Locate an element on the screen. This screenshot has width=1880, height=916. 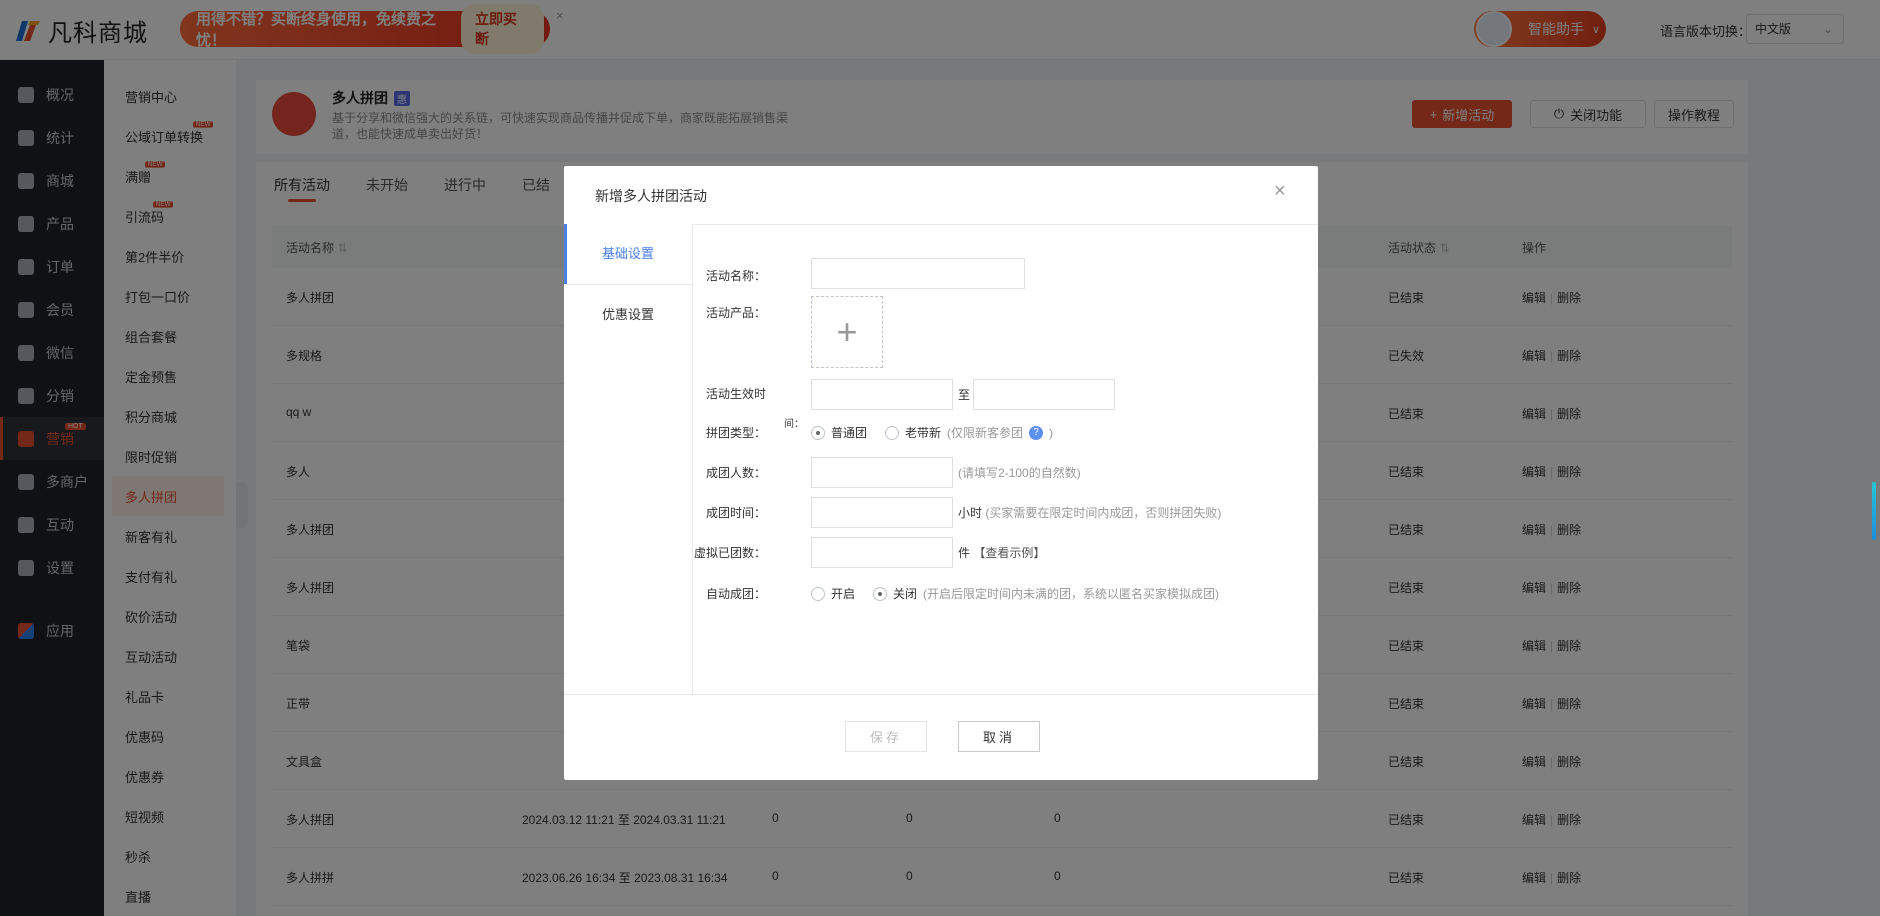
close-icon: × is located at coordinates (1280, 191).